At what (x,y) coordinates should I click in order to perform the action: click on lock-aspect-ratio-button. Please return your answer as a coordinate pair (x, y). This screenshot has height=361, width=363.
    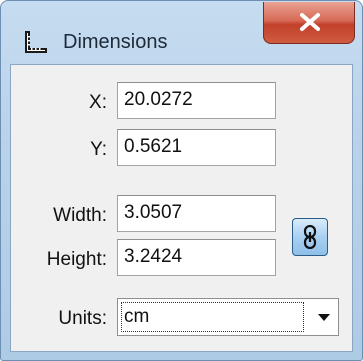
    Looking at the image, I should click on (310, 237).